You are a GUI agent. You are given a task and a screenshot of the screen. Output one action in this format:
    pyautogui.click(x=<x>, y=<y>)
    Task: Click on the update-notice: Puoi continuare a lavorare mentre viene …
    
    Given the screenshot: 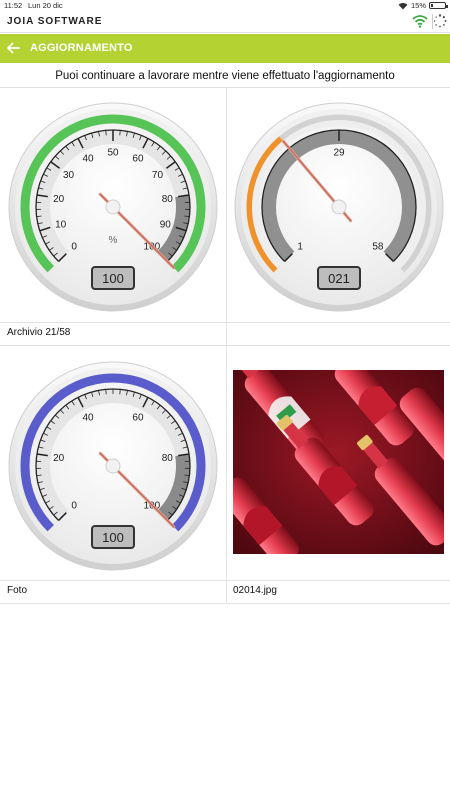 What is the action you would take?
    pyautogui.click(x=225, y=76)
    